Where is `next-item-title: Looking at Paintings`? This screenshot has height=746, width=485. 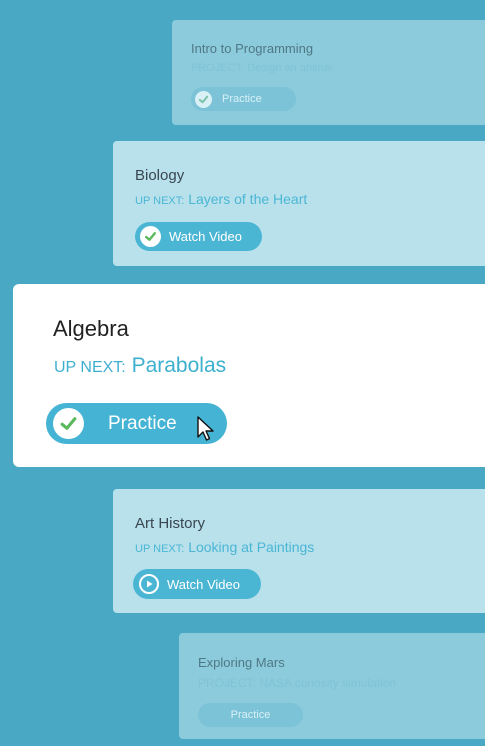
next-item-title: Looking at Paintings is located at coordinates (251, 547).